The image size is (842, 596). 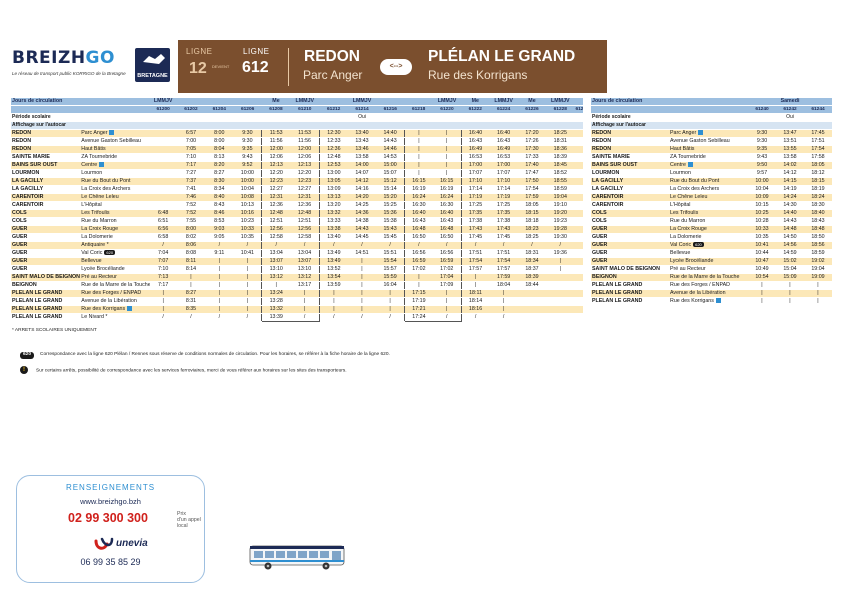 What do you see at coordinates (708, 213) in the screenshot?
I see `stop-name: Les Trifoulis` at bounding box center [708, 213].